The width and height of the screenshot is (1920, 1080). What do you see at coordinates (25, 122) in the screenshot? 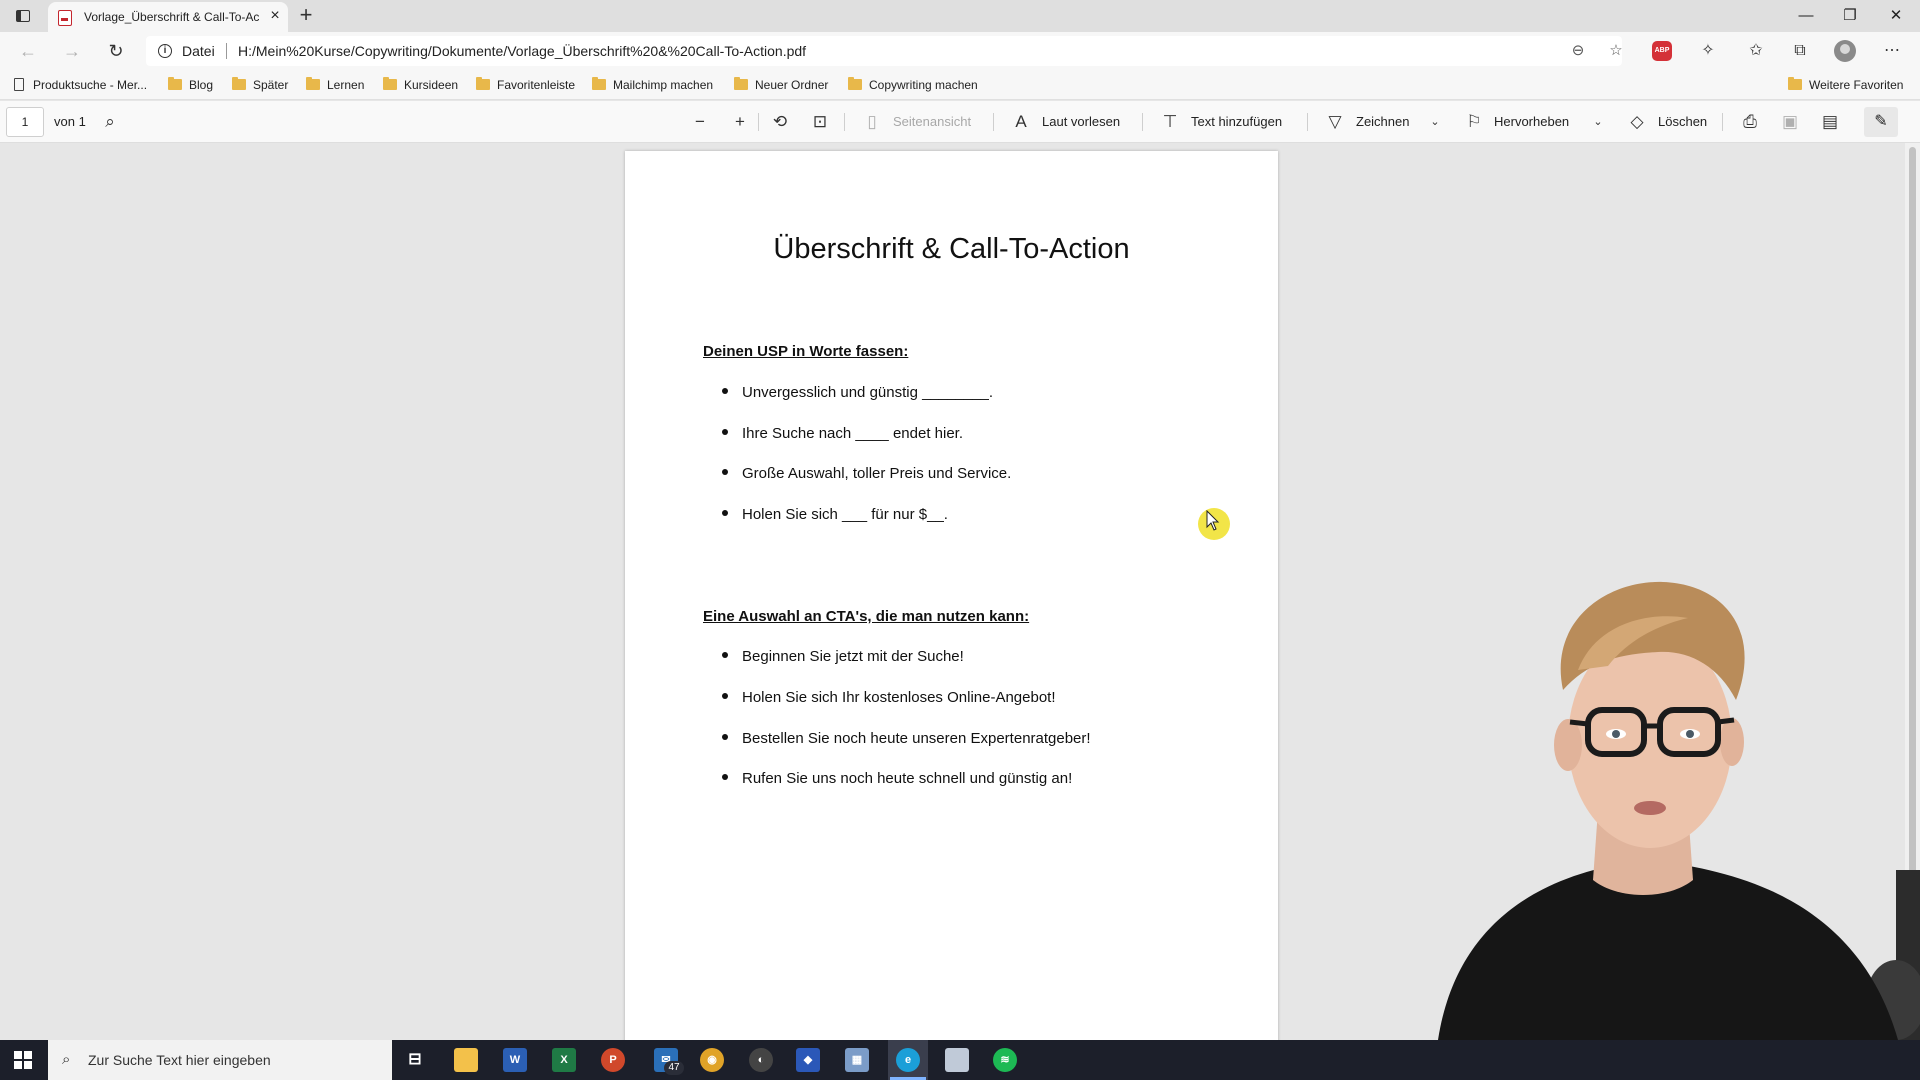
I see `page-number-input: 1` at bounding box center [25, 122].